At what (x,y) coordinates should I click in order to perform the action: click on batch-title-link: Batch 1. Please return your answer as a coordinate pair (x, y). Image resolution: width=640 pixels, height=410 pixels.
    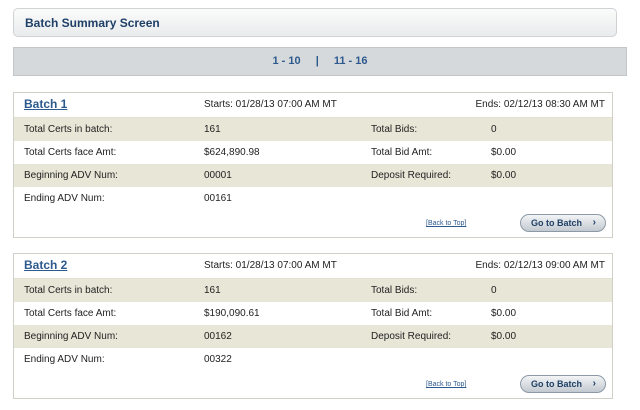
    Looking at the image, I should click on (45, 104).